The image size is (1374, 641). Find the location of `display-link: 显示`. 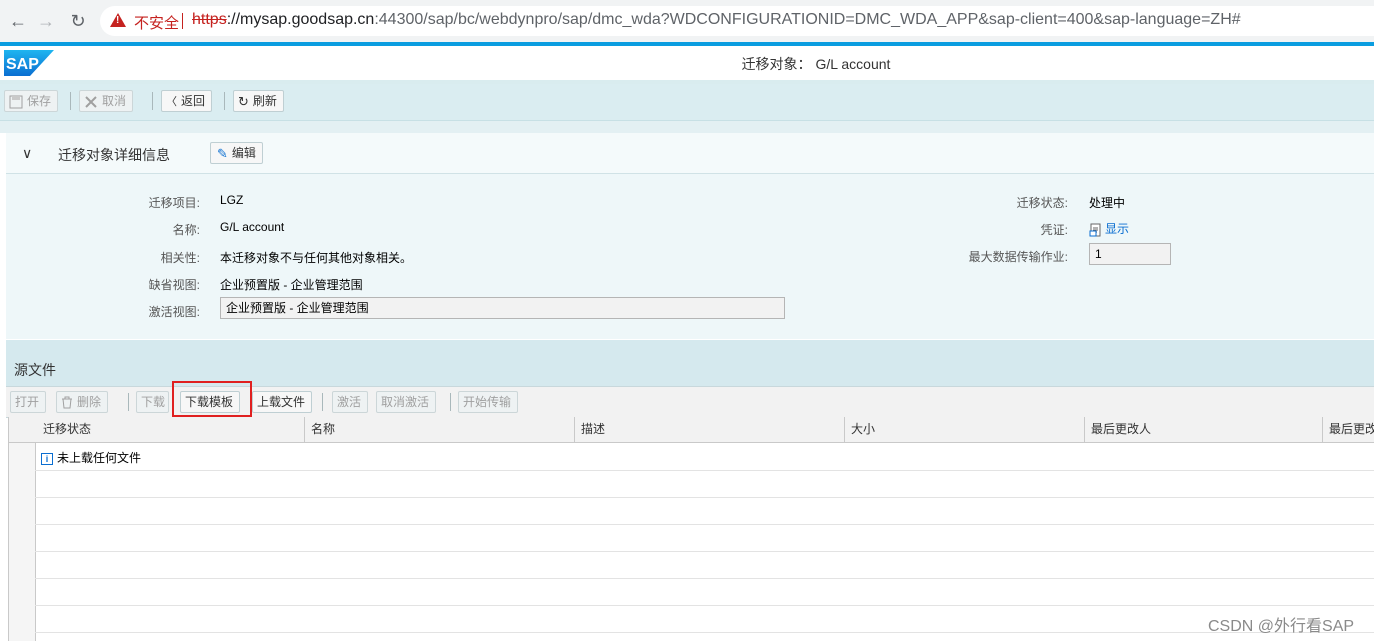

display-link: 显示 is located at coordinates (1109, 228).